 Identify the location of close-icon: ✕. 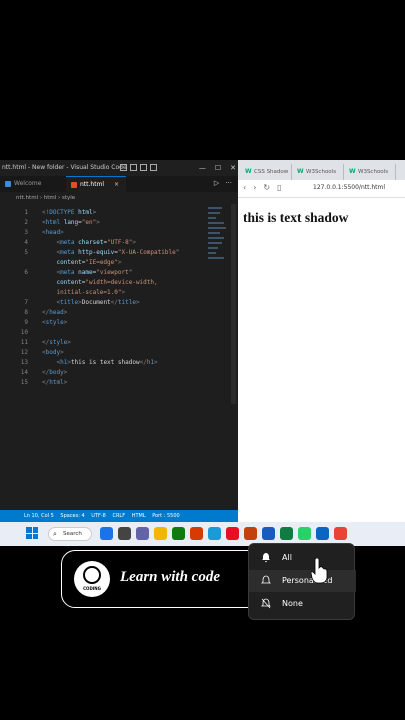
(233, 168).